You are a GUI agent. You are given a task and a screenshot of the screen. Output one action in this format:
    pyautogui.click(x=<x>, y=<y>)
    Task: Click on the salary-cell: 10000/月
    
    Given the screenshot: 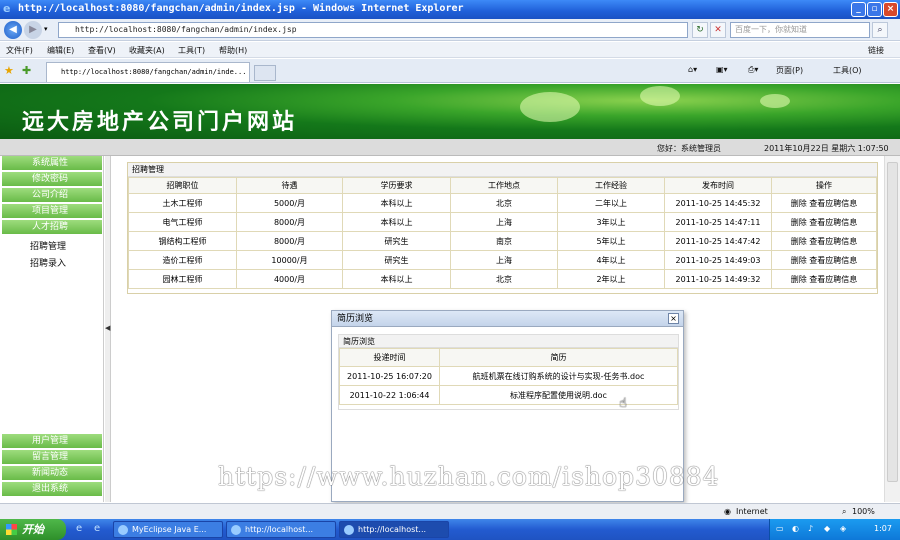 What is the action you would take?
    pyautogui.click(x=289, y=260)
    